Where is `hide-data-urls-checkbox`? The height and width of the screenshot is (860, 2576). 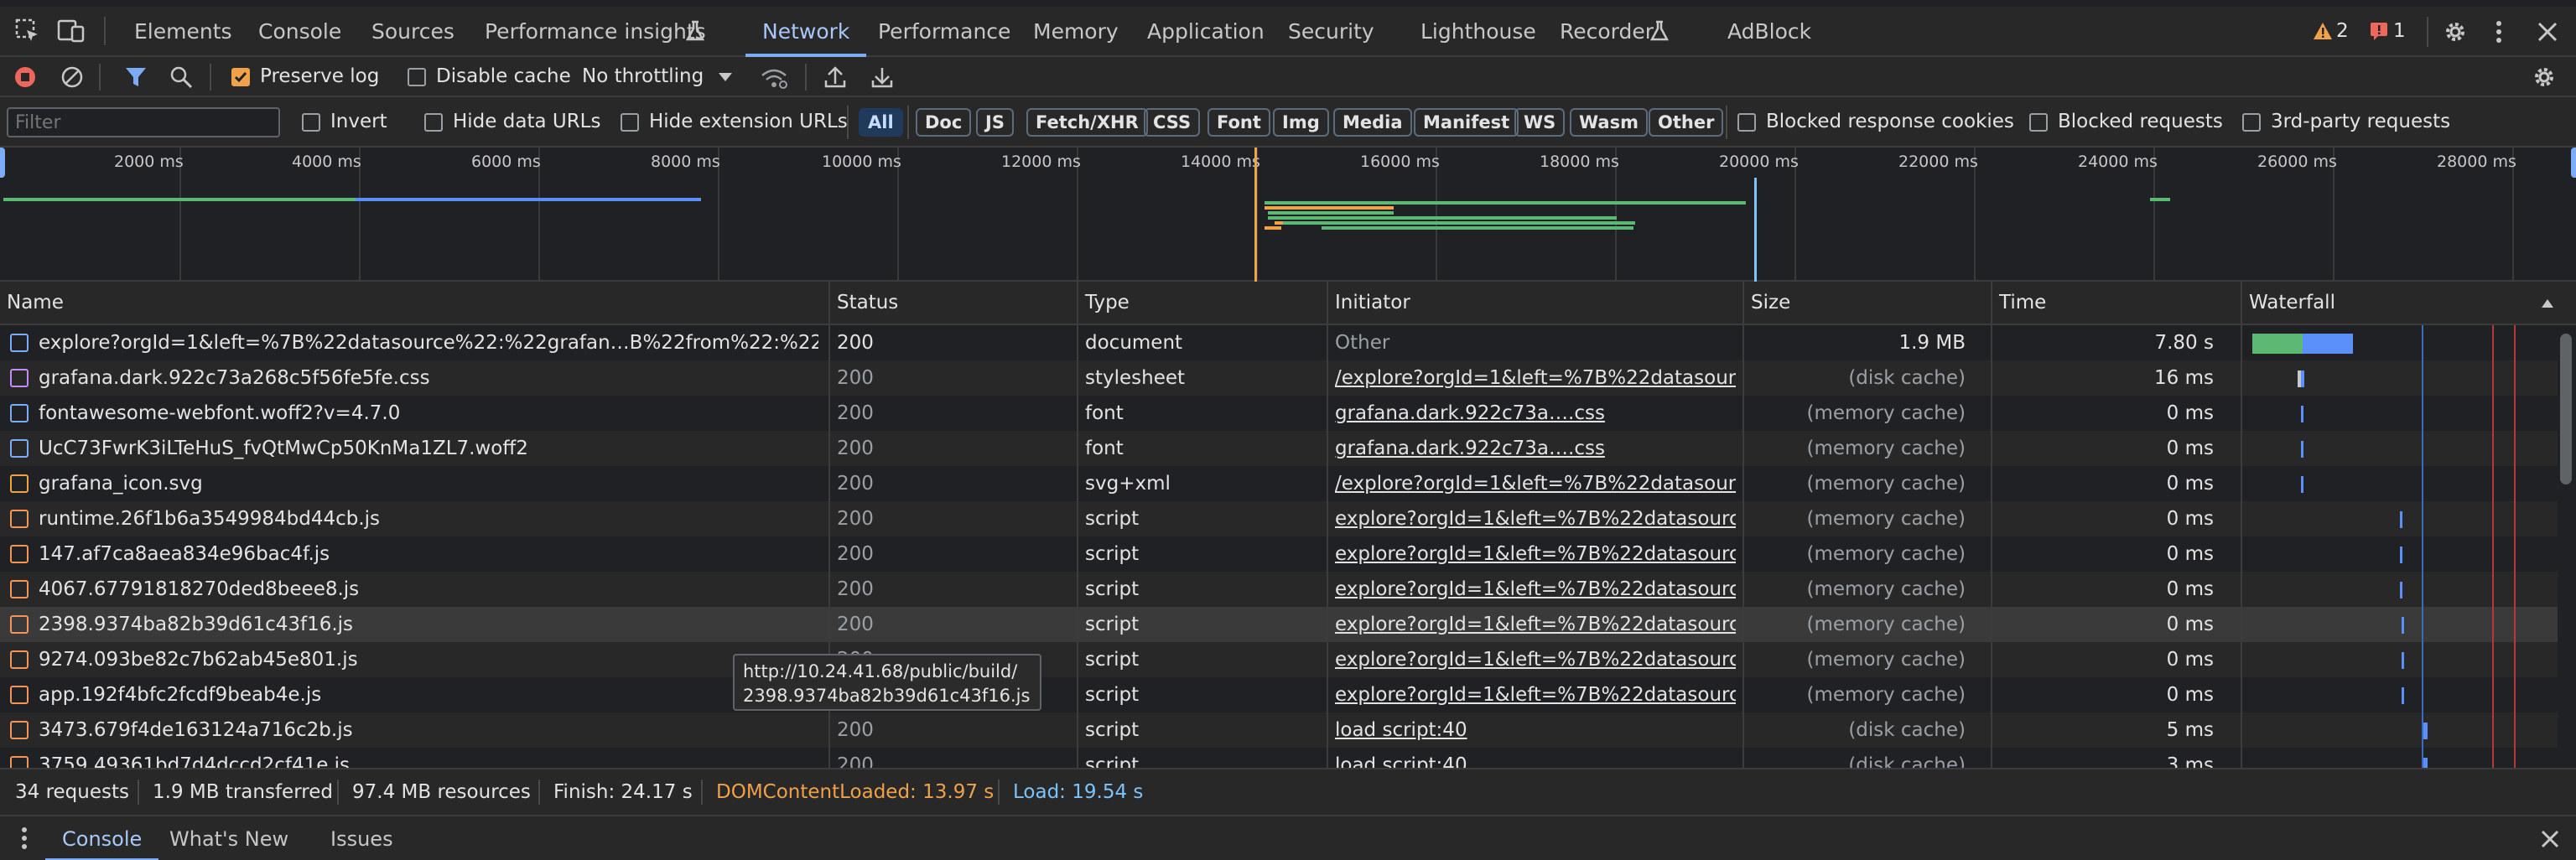
hide-data-urls-checkbox is located at coordinates (433, 122).